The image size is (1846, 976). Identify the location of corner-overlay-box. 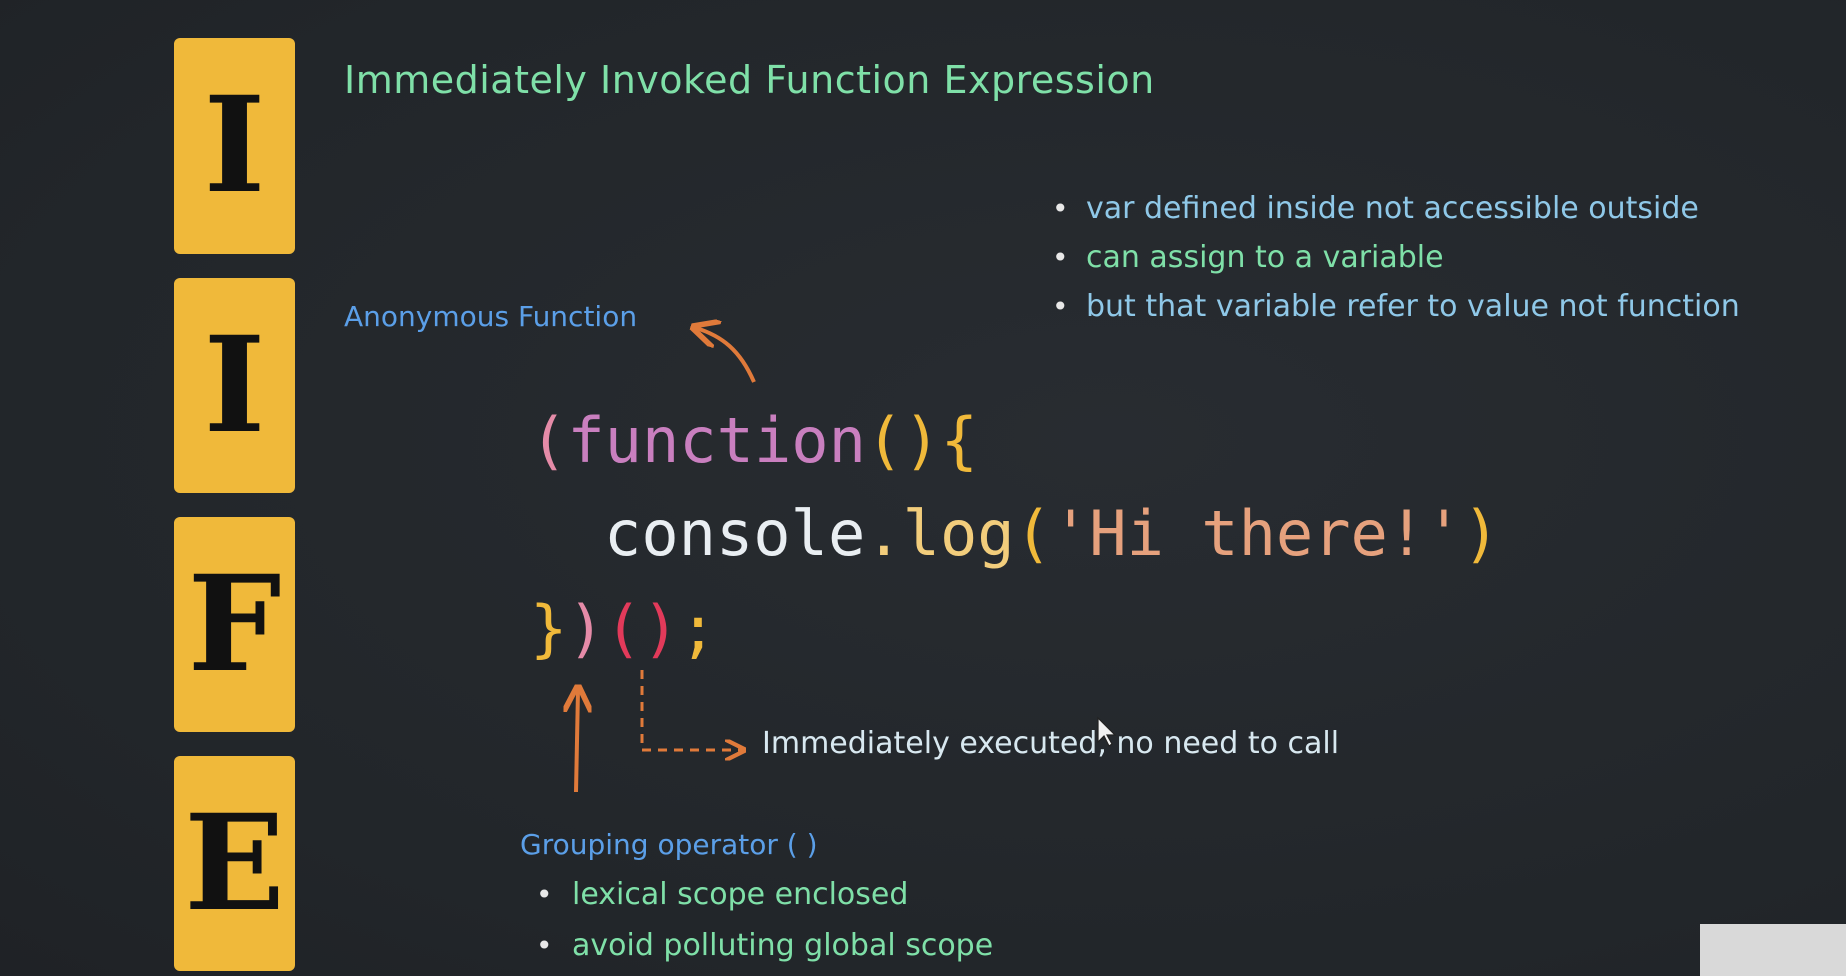
(1773, 950).